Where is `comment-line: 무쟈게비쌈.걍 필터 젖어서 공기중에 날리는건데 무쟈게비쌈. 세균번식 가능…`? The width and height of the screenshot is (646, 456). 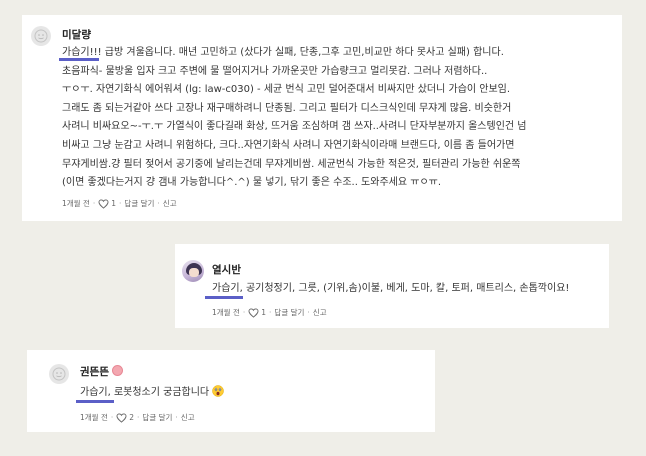 comment-line: 무쟈게비쌈.걍 필터 젖어서 공기중에 날리는건데 무쟈게비쌈. 세균번식 가능… is located at coordinates (291, 164).